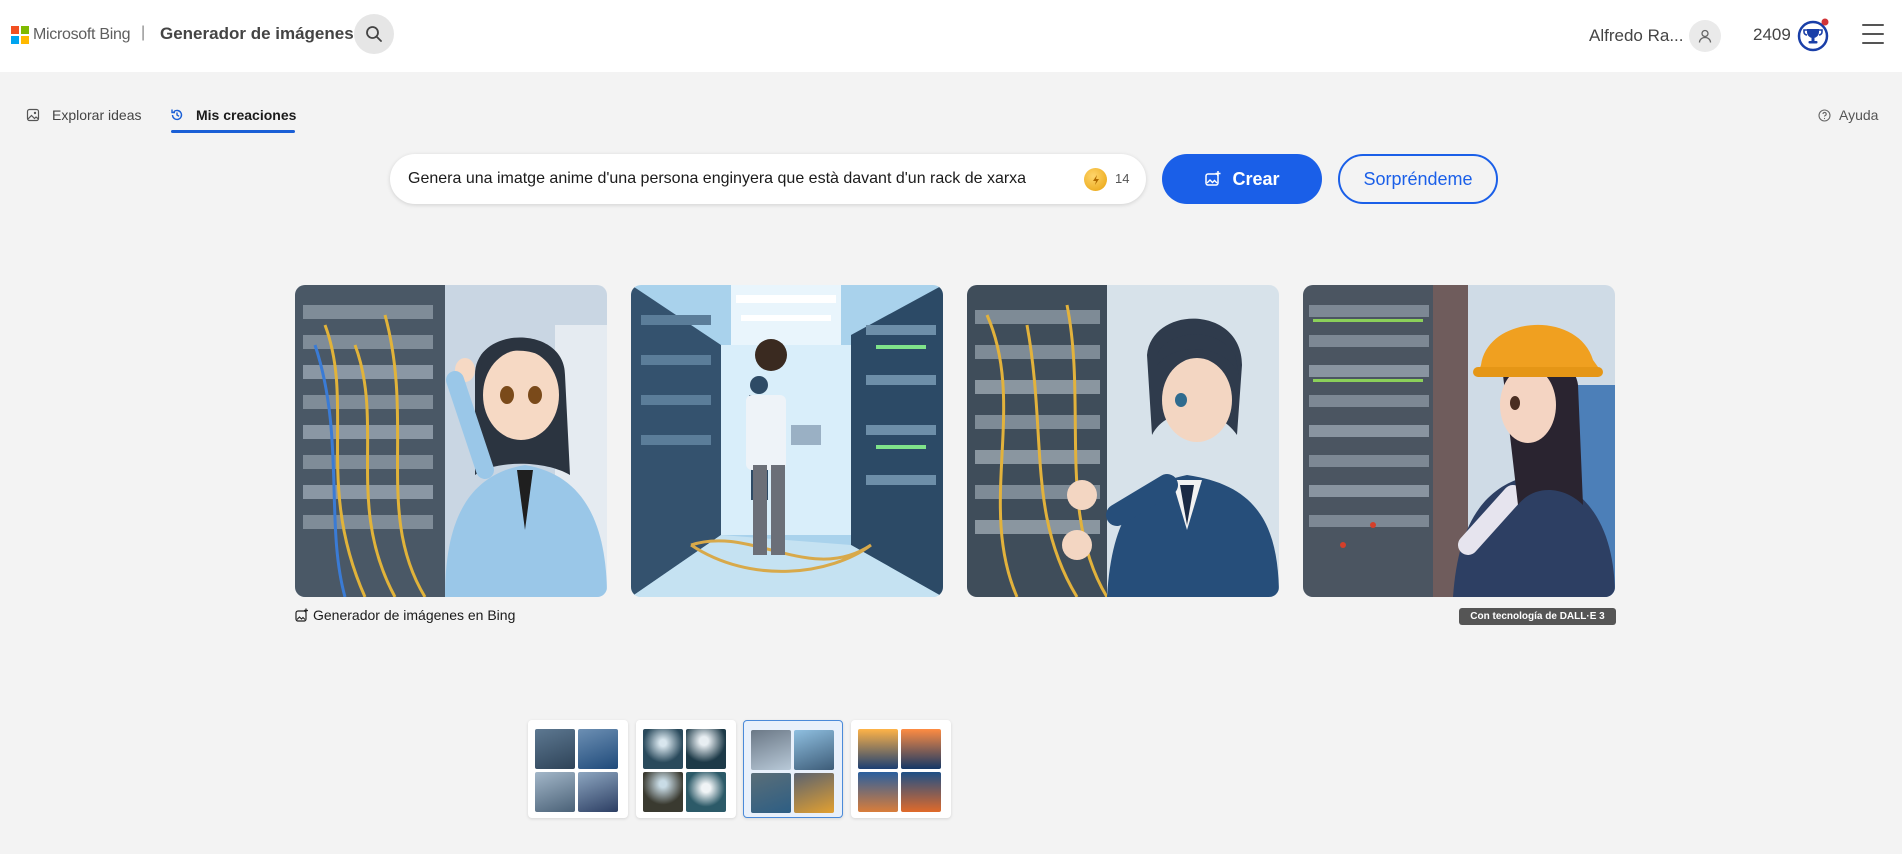 This screenshot has height=854, width=1902. I want to click on user-avatar, so click(1705, 36).